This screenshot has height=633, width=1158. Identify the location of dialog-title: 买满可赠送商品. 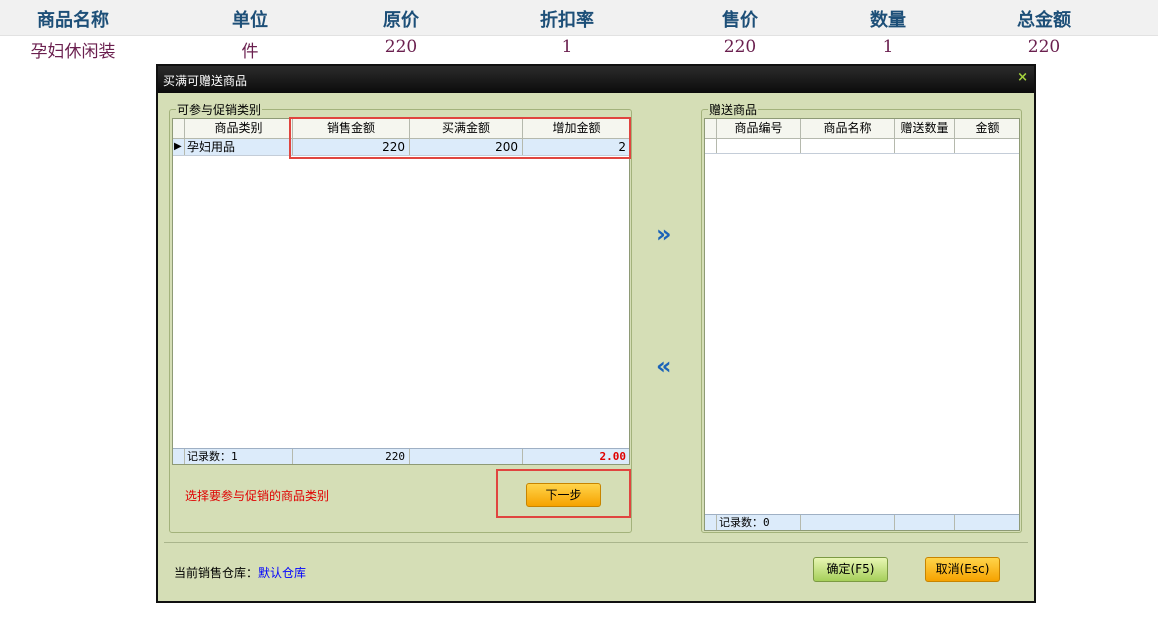
(205, 81).